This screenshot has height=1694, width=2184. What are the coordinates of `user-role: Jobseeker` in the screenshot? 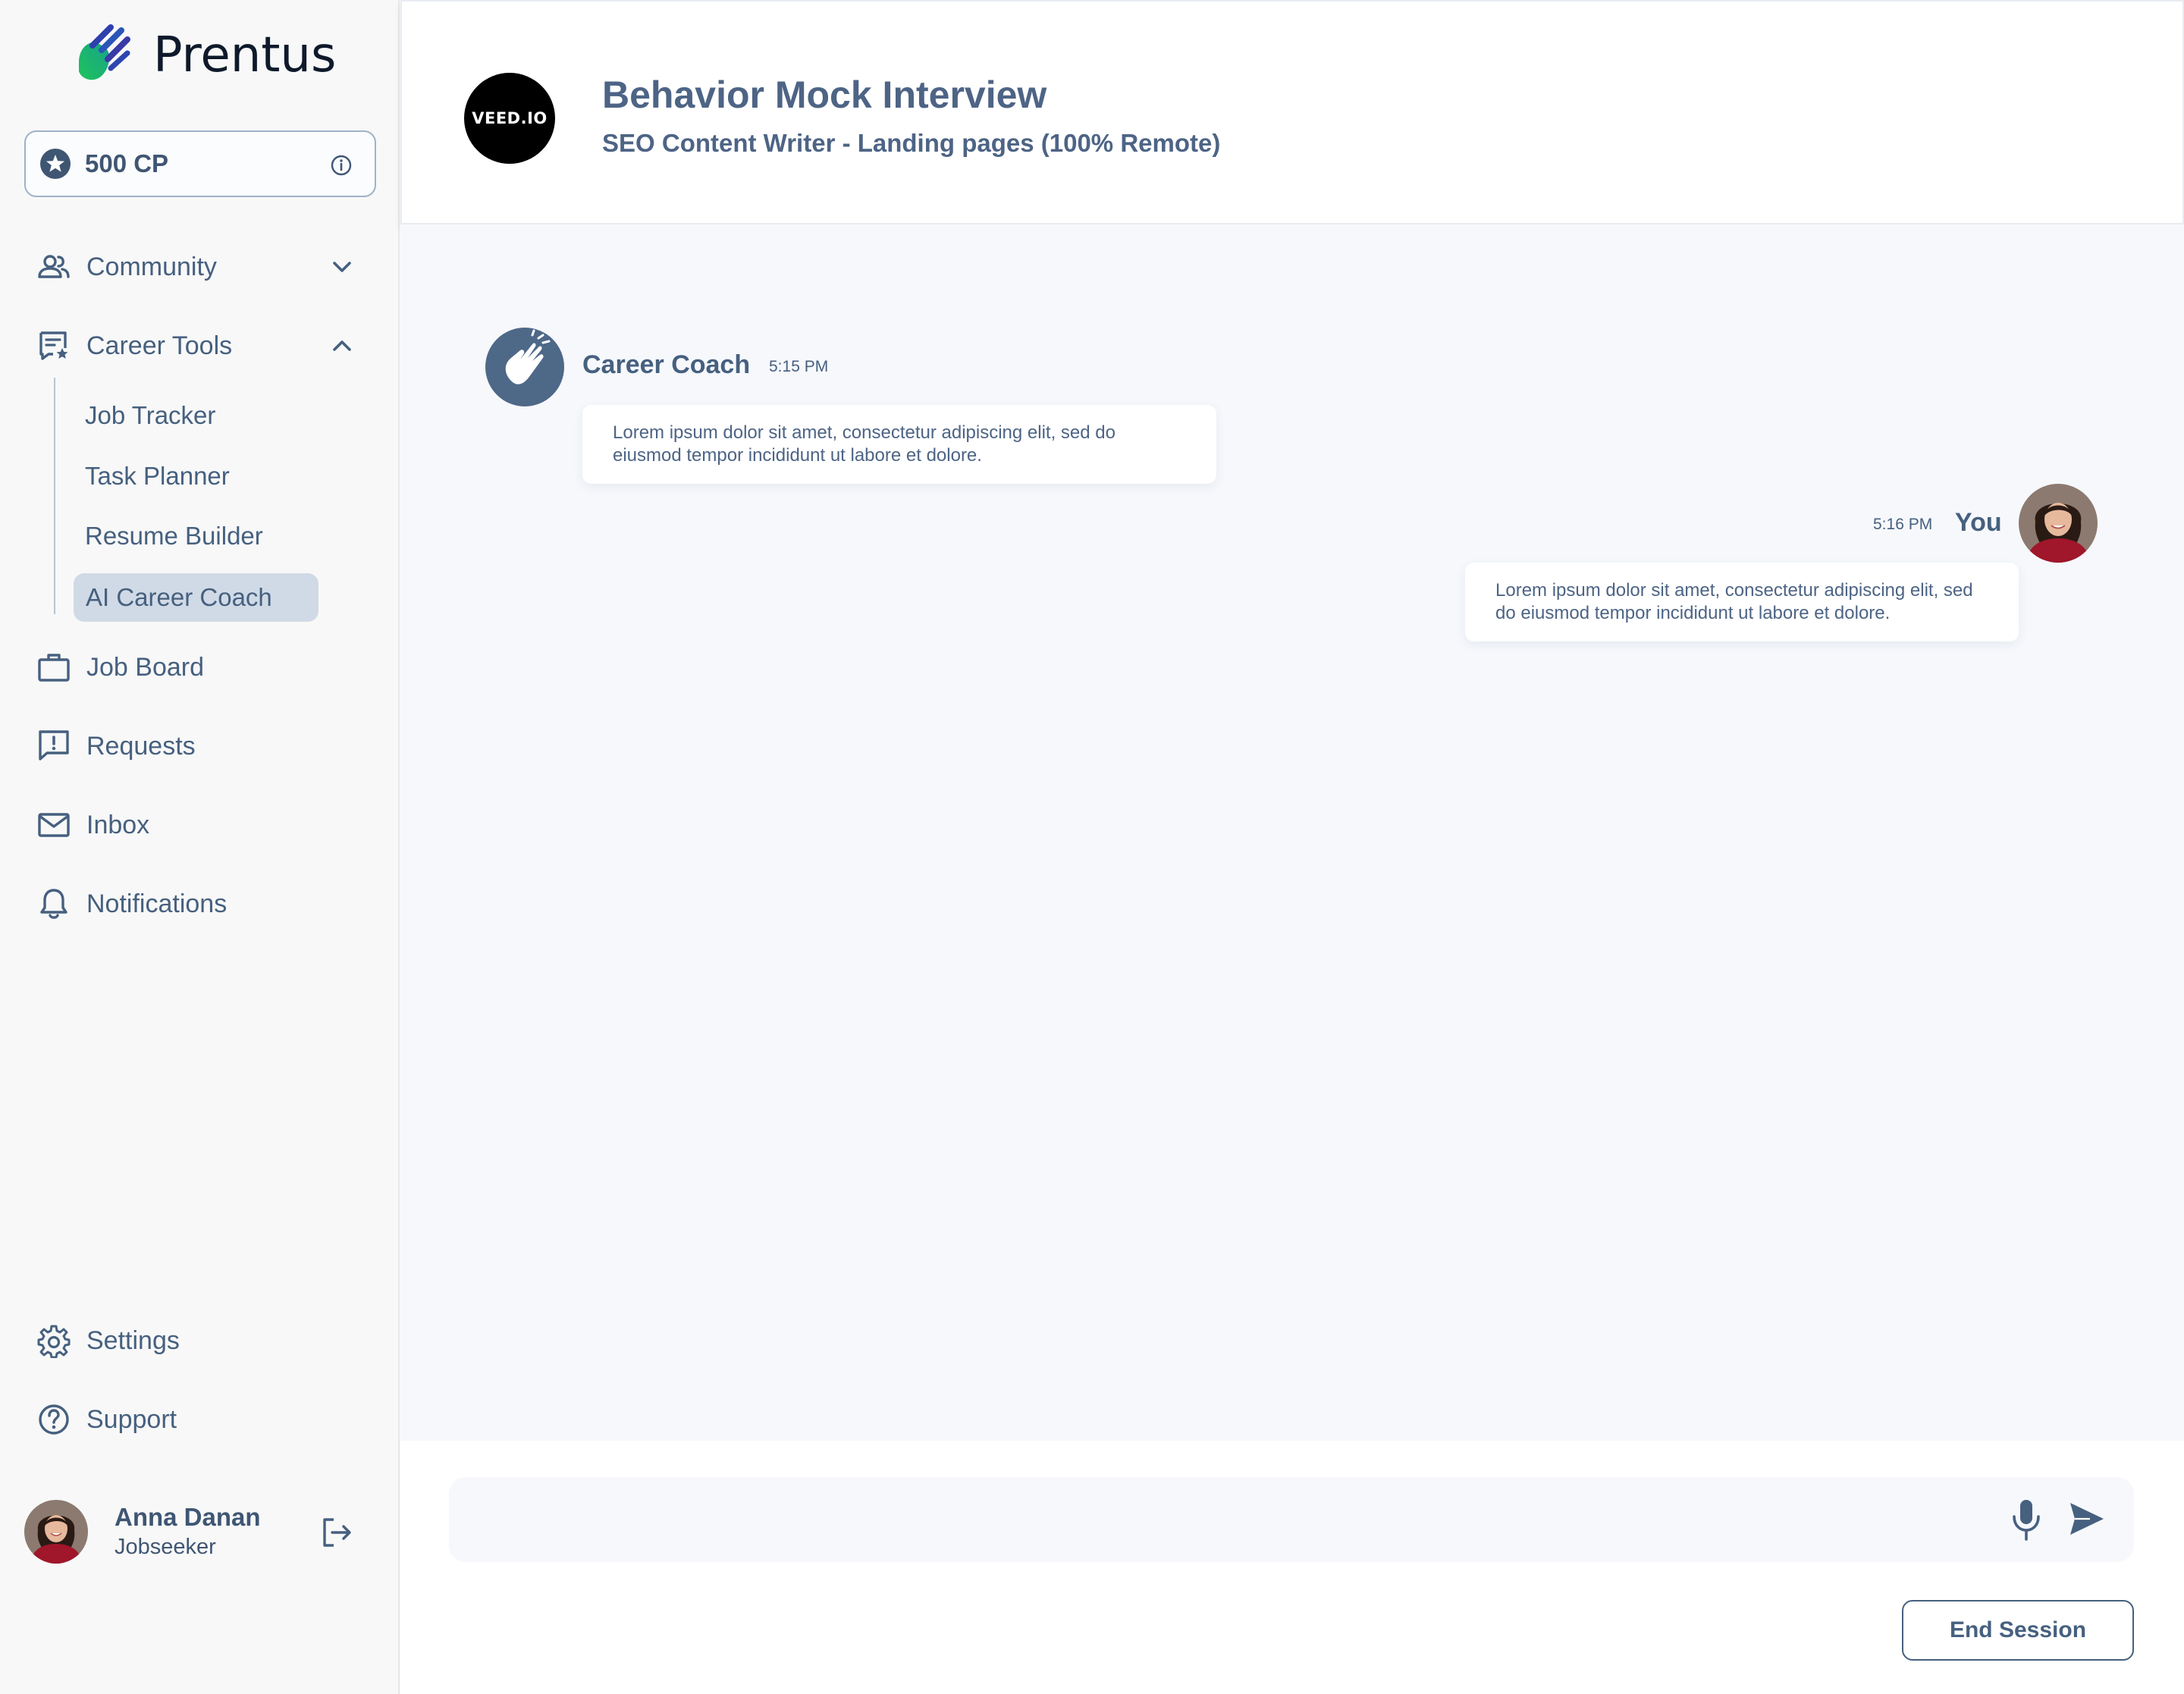 It's located at (165, 1547).